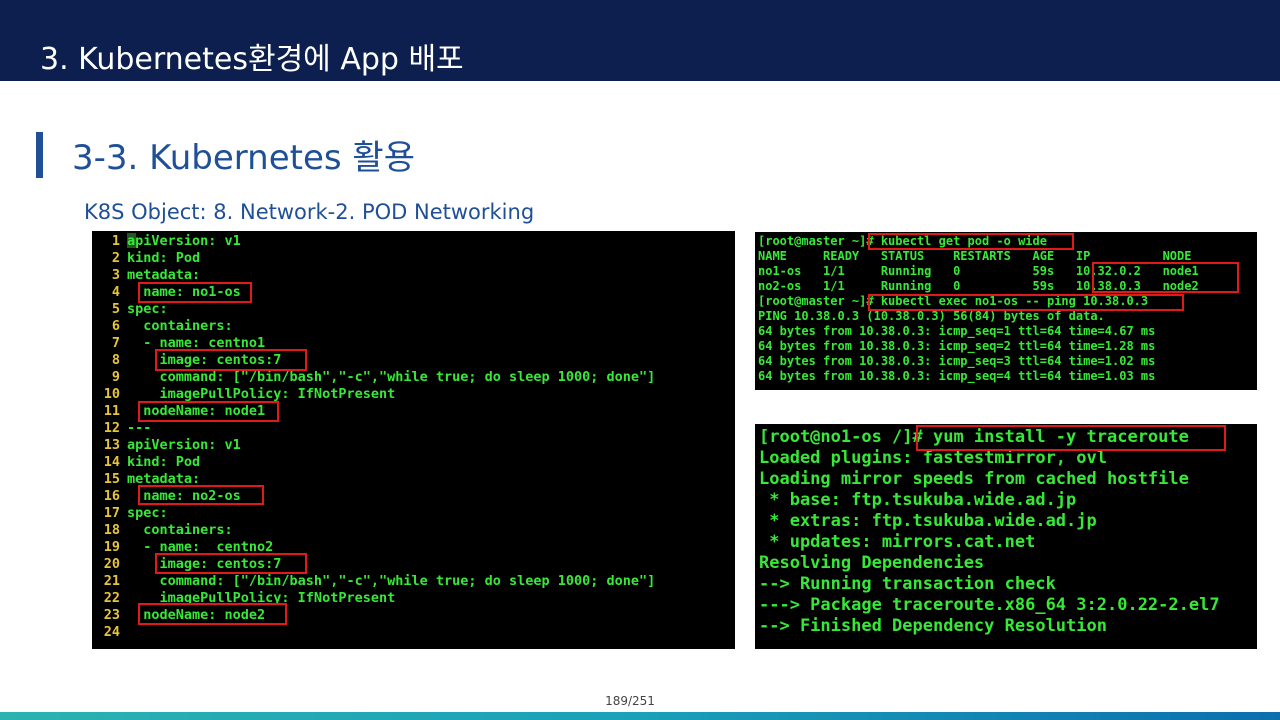 The height and width of the screenshot is (720, 1280). What do you see at coordinates (115, 292) in the screenshot?
I see `line-number: 4` at bounding box center [115, 292].